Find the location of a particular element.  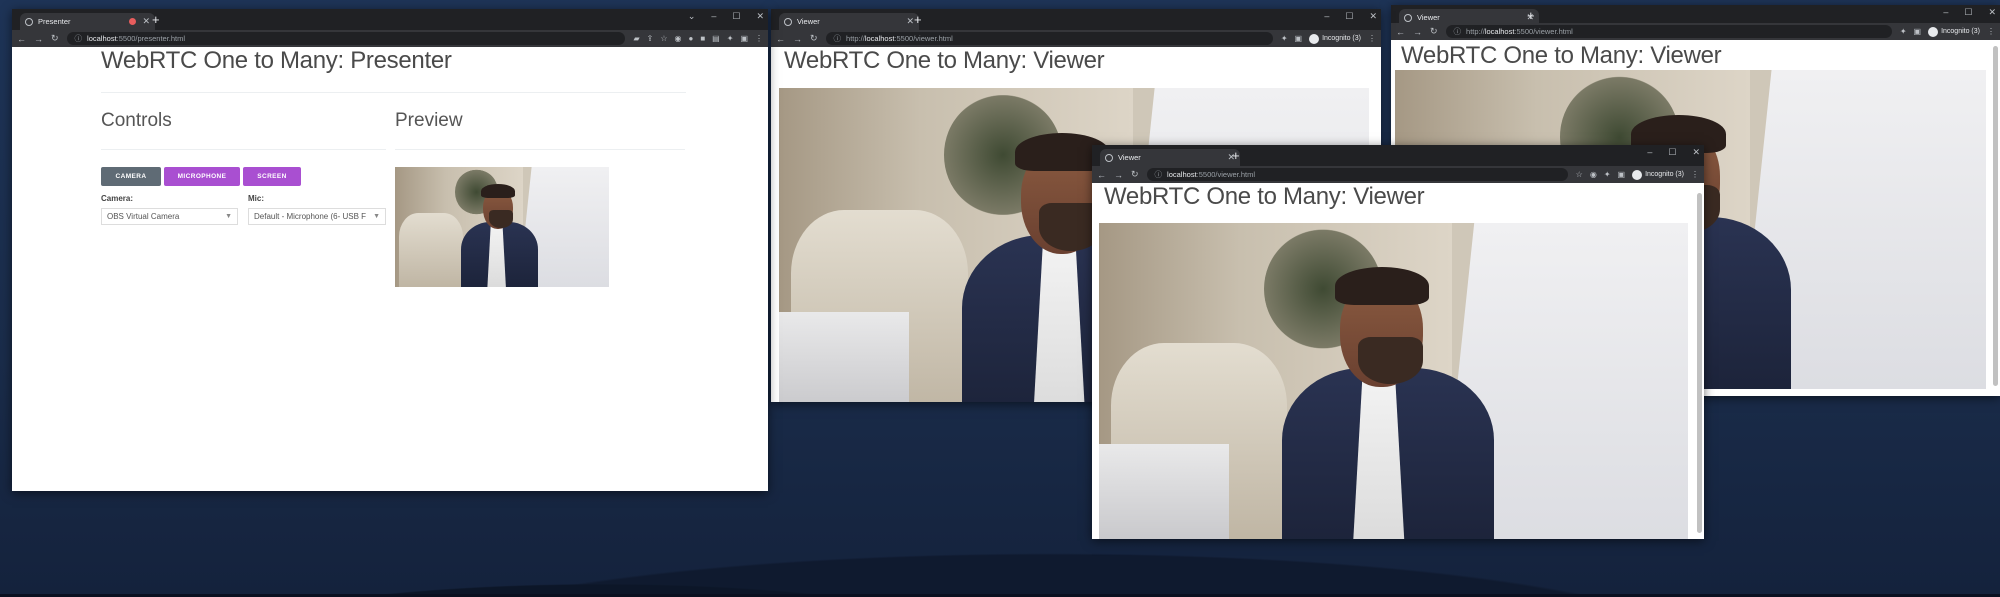

camera-select: OBS Virtual Camera ▼ is located at coordinates (169, 216).